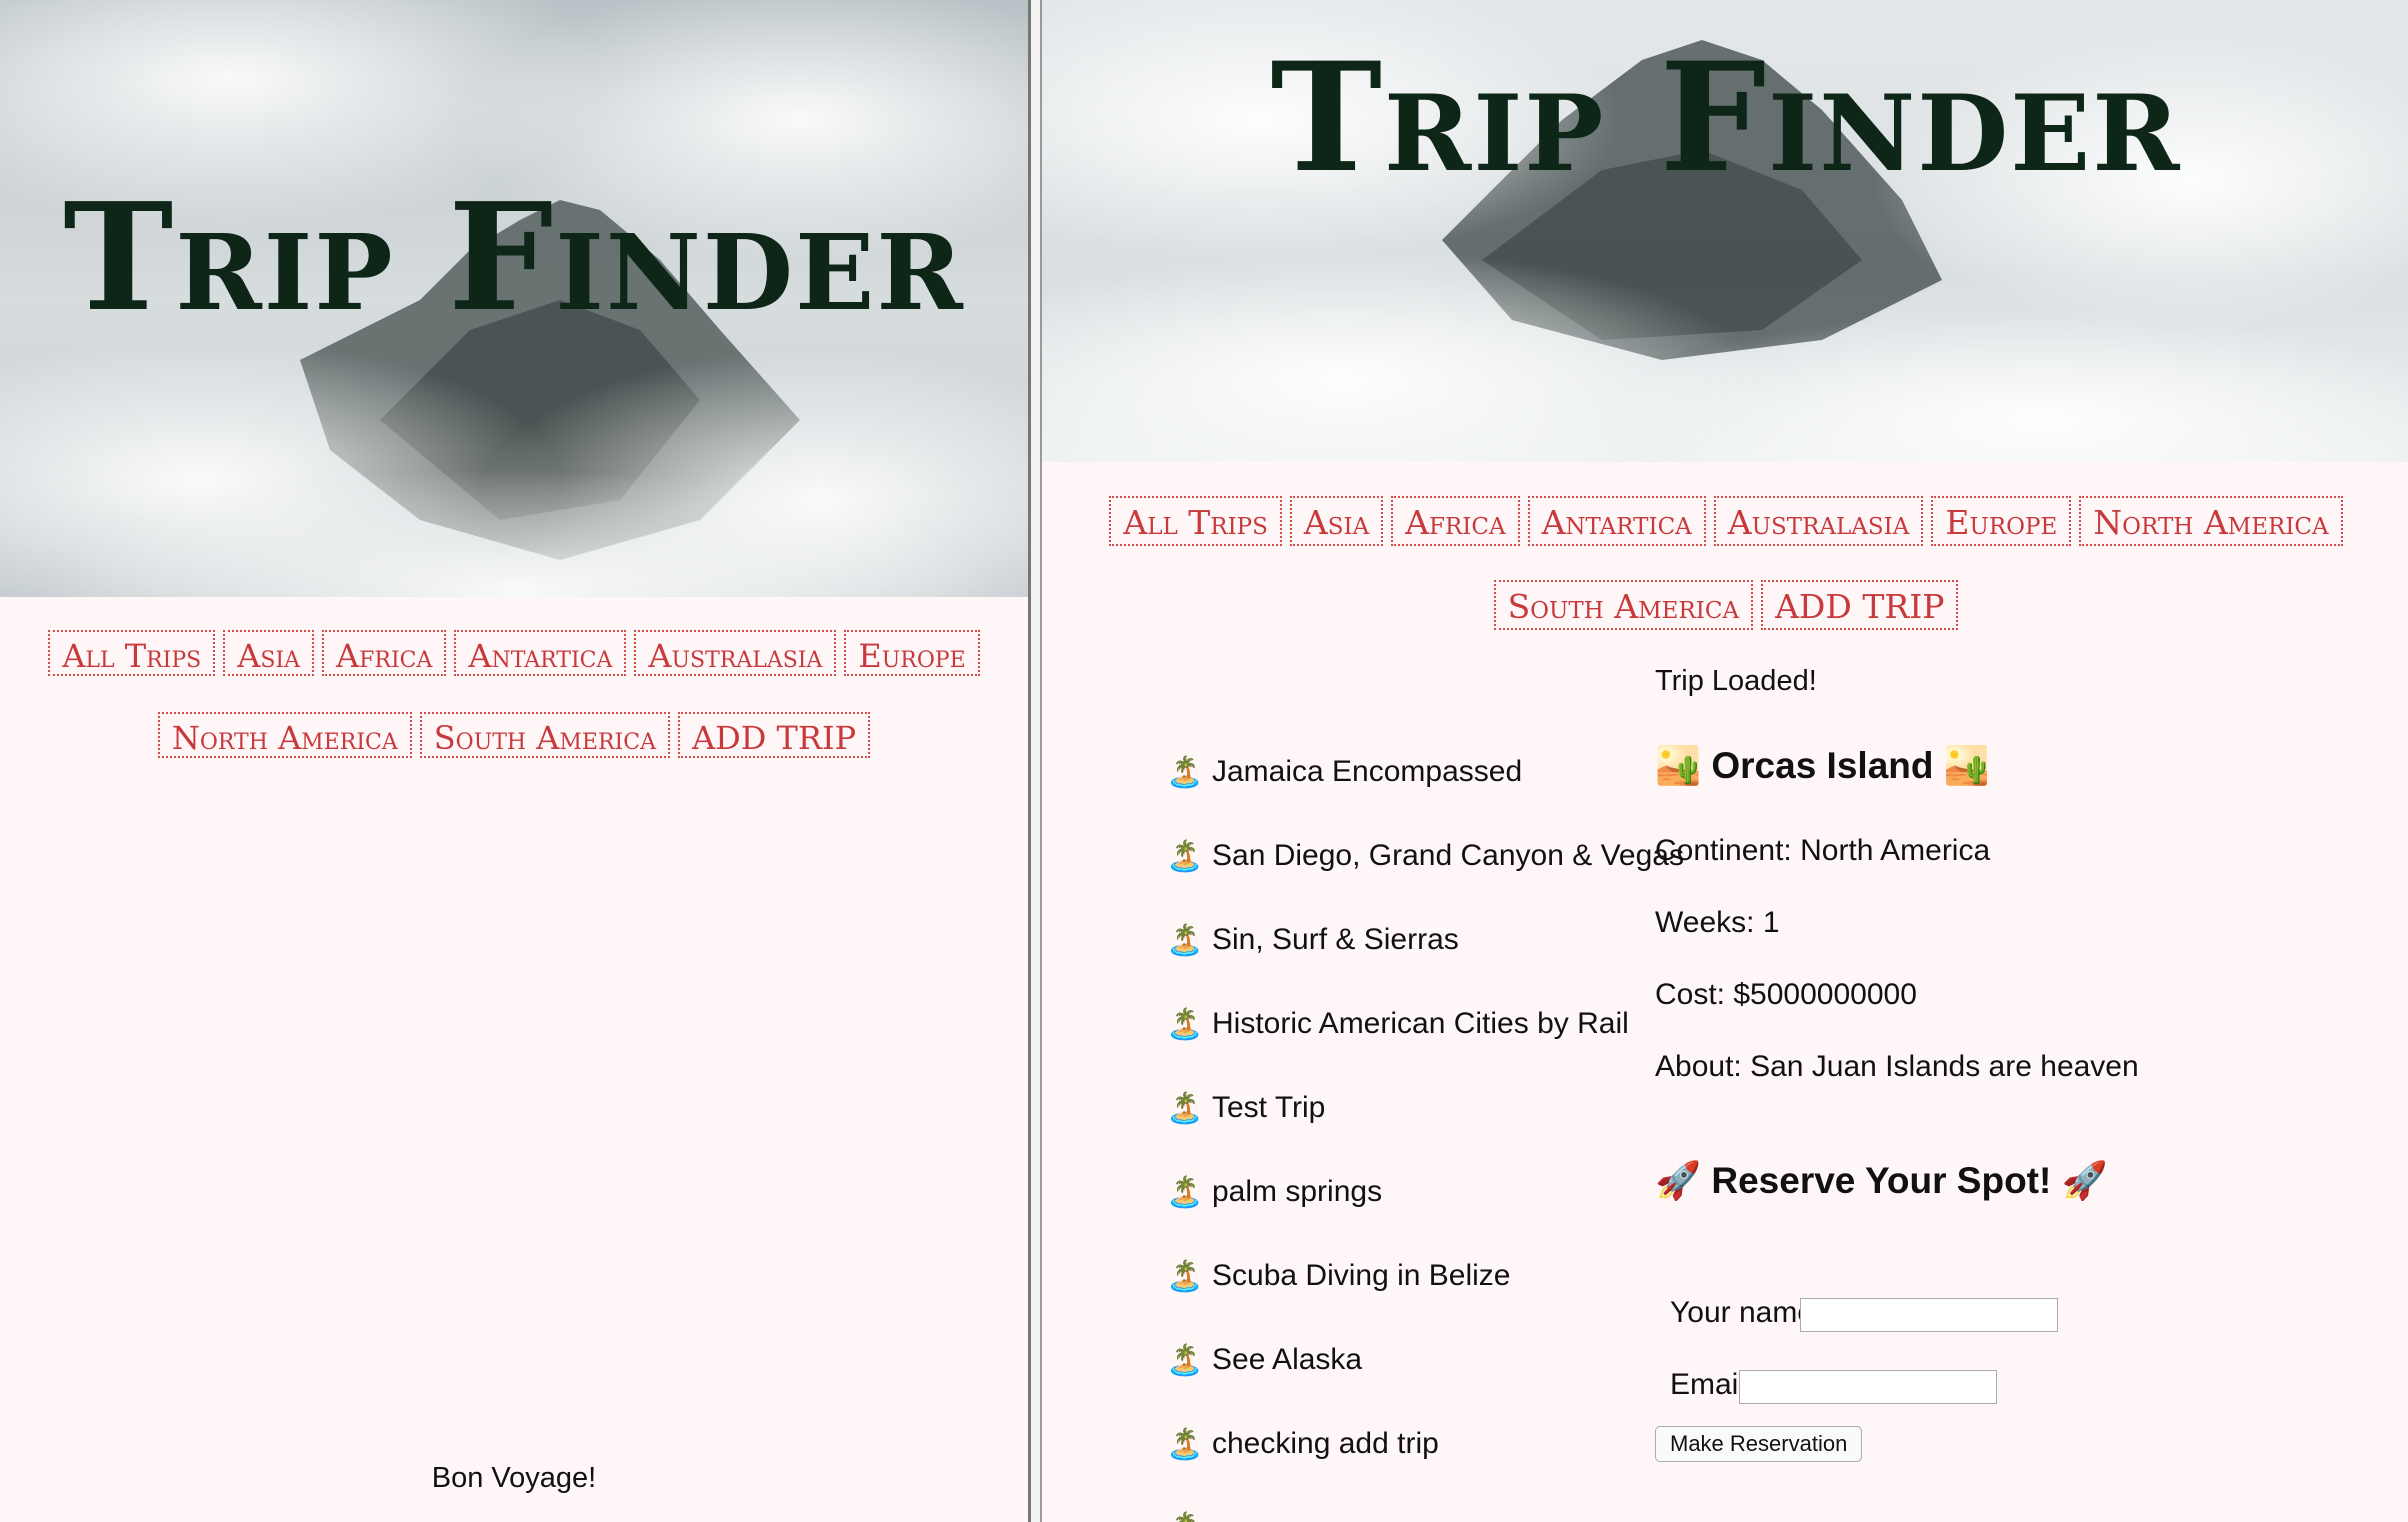  I want to click on trip-cost: Cost: $5000000000, so click(1786, 994).